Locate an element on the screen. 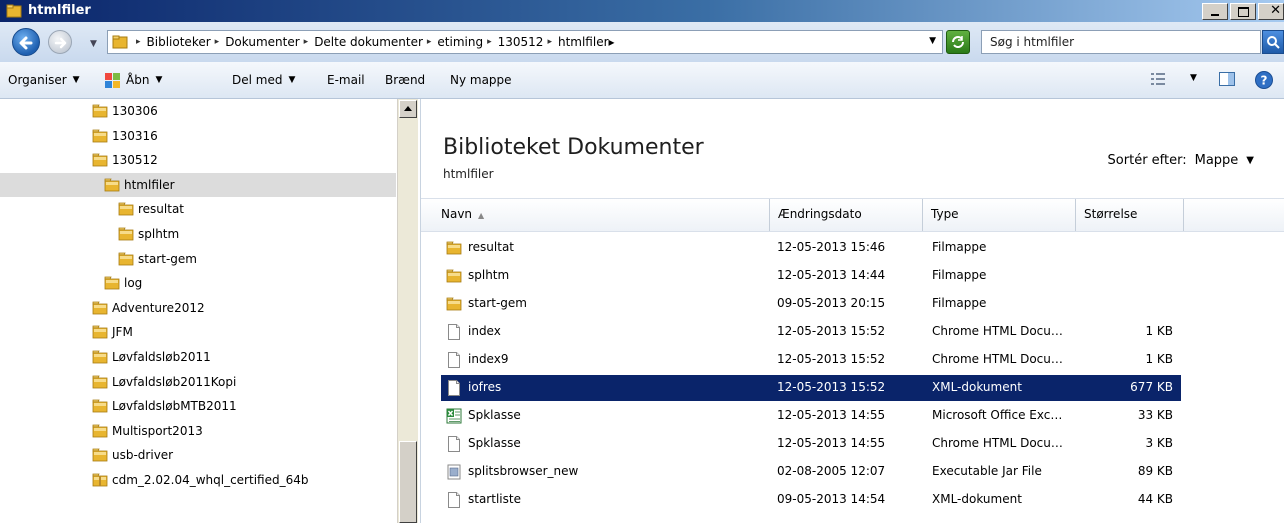 This screenshot has height=523, width=1284. file-type: XML-dokument is located at coordinates (977, 387).